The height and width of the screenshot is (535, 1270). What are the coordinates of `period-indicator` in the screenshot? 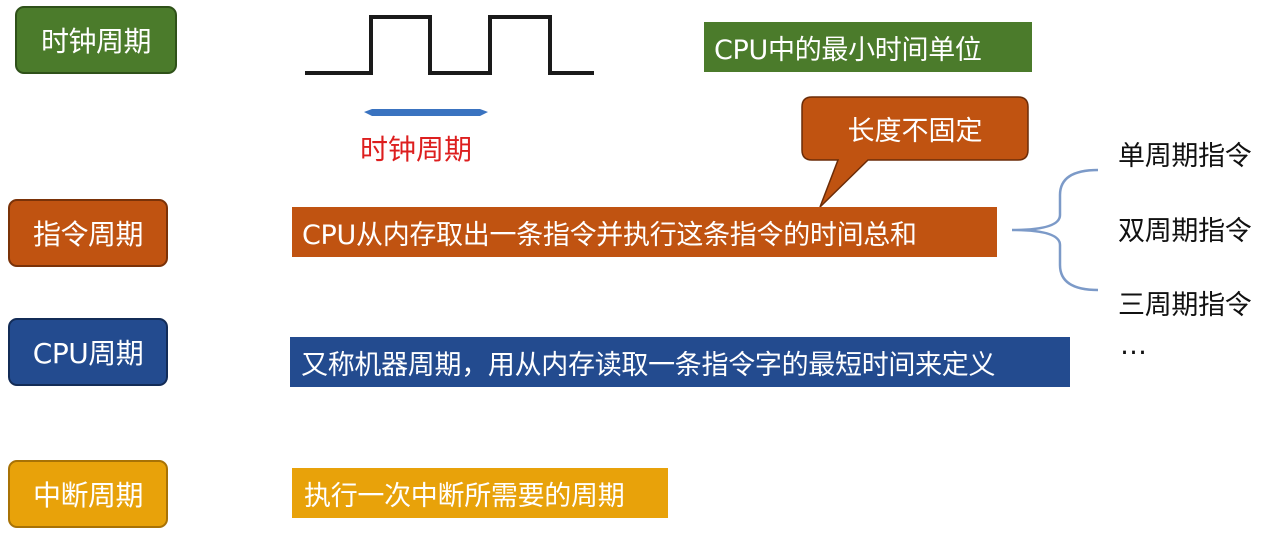 It's located at (426, 112).